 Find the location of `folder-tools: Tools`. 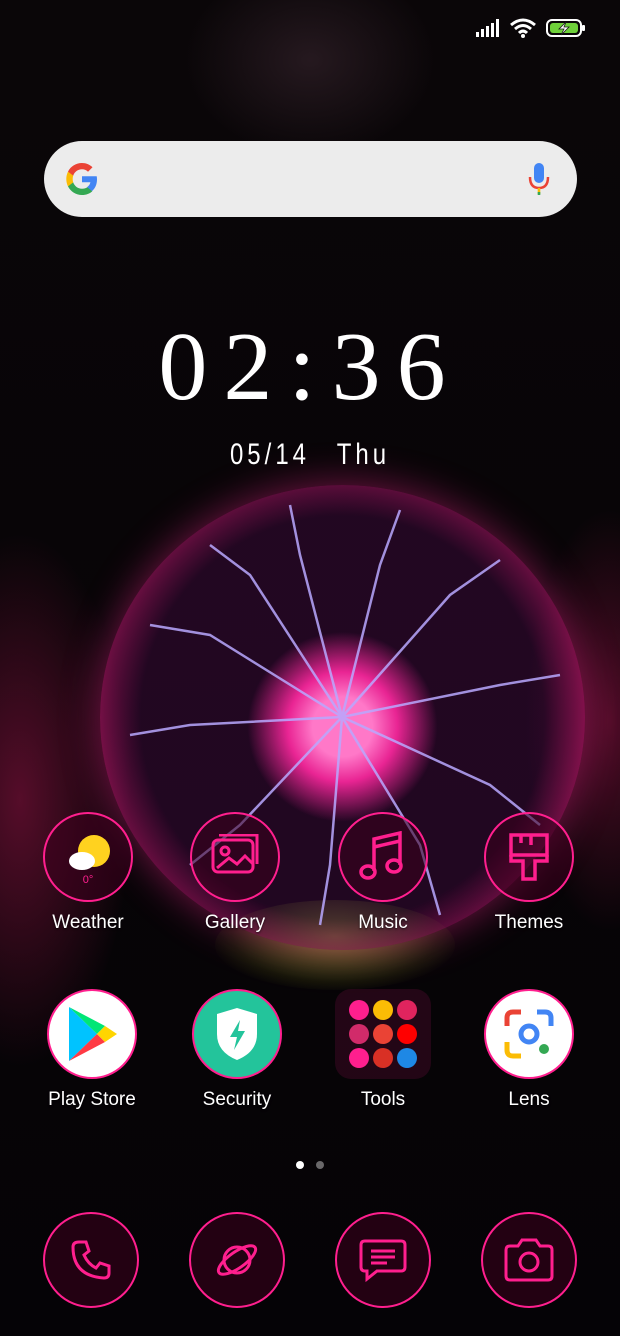

folder-tools: Tools is located at coordinates (383, 1050).